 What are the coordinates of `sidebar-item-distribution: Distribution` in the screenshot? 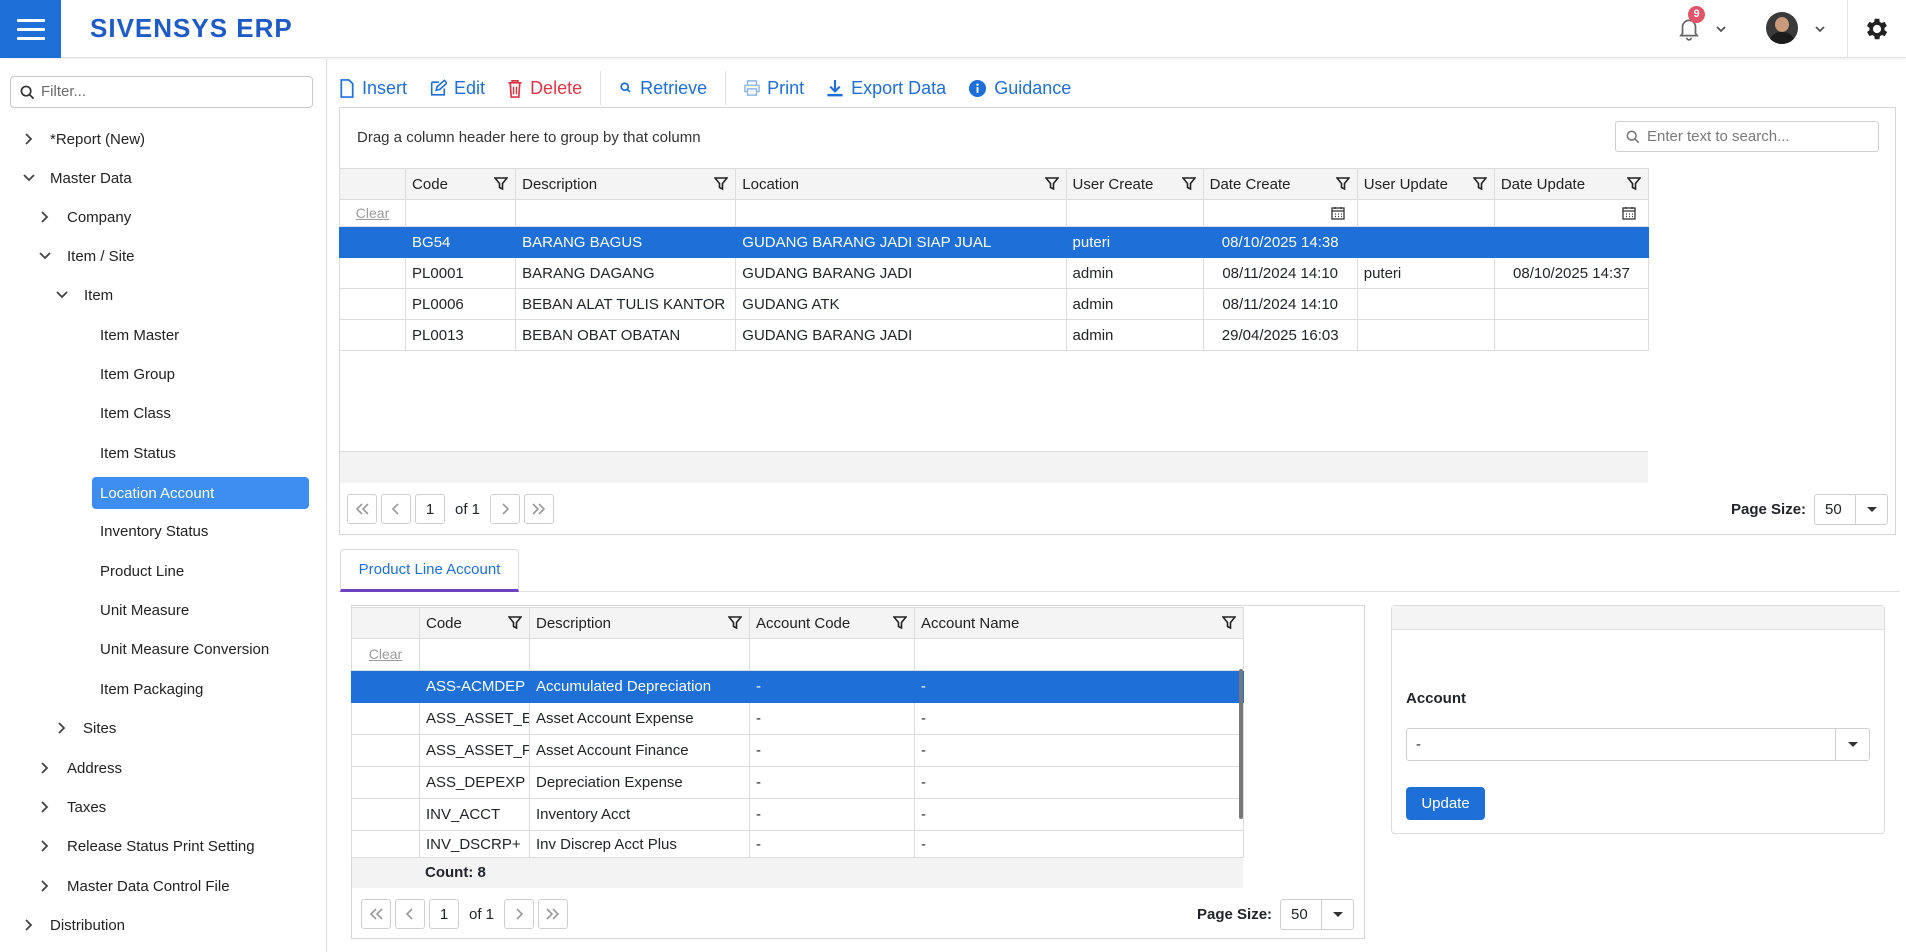 It's located at (87, 925).